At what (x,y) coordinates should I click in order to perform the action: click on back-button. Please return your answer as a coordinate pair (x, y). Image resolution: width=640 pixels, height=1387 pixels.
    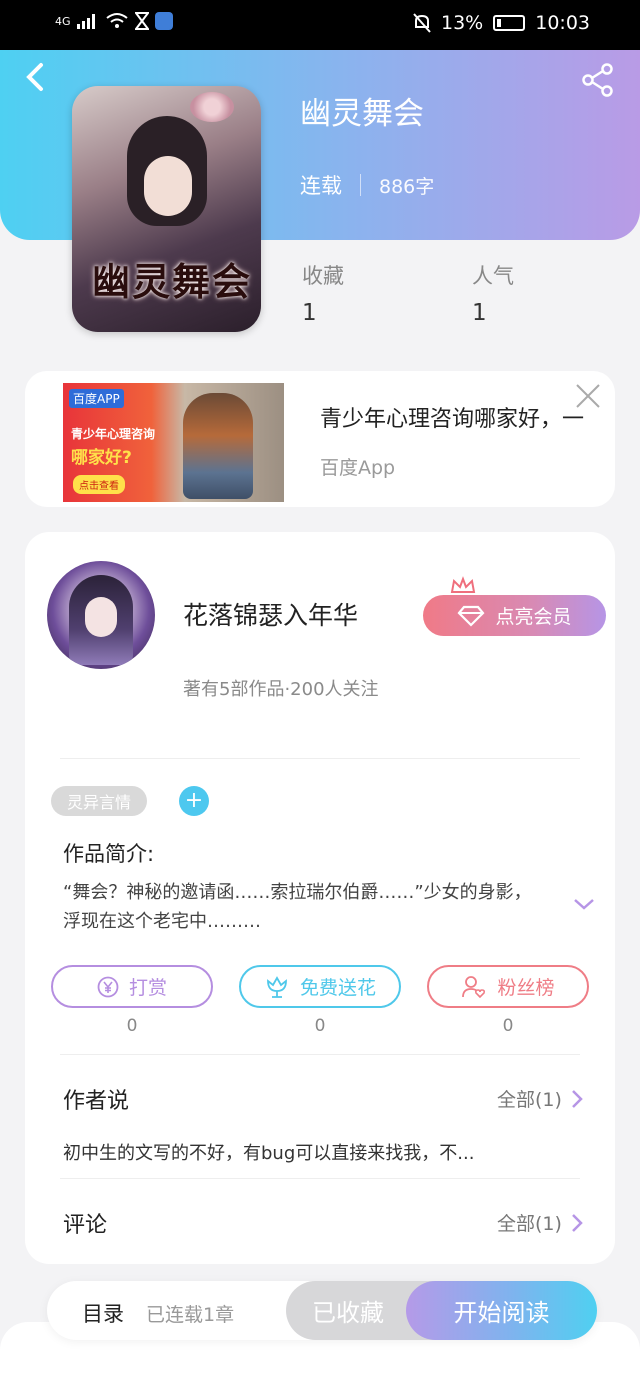
    Looking at the image, I should click on (37, 77).